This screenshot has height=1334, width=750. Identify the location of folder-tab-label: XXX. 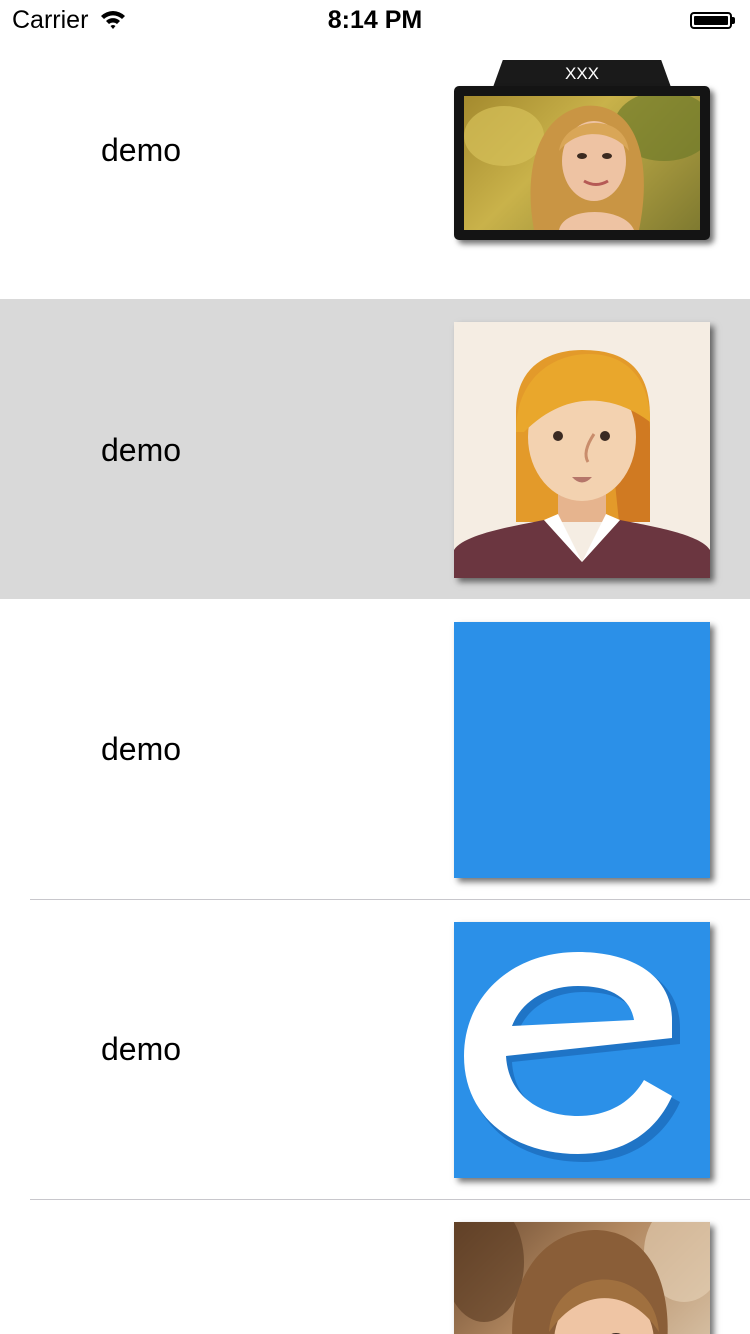
(582, 73).